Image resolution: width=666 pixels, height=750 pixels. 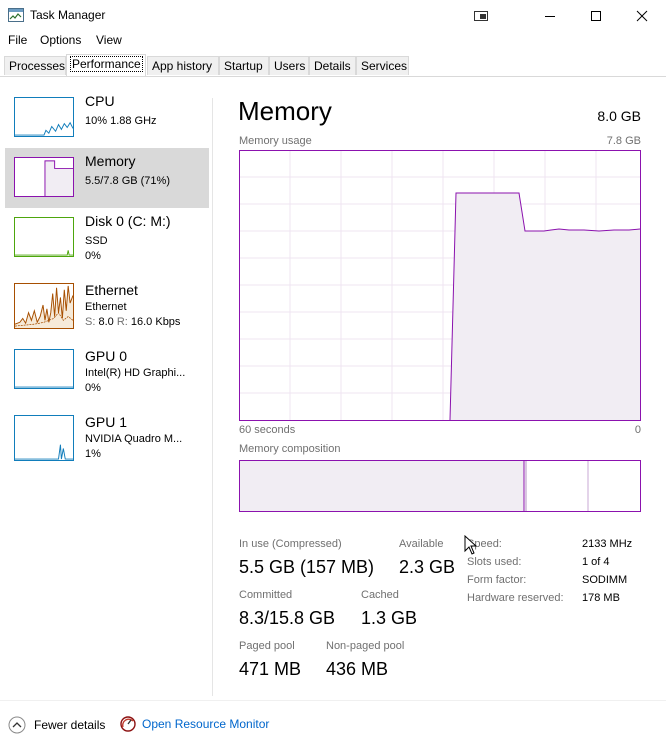 I want to click on memory-usage: 5.5/7.8 GB (71%), so click(x=127, y=181).